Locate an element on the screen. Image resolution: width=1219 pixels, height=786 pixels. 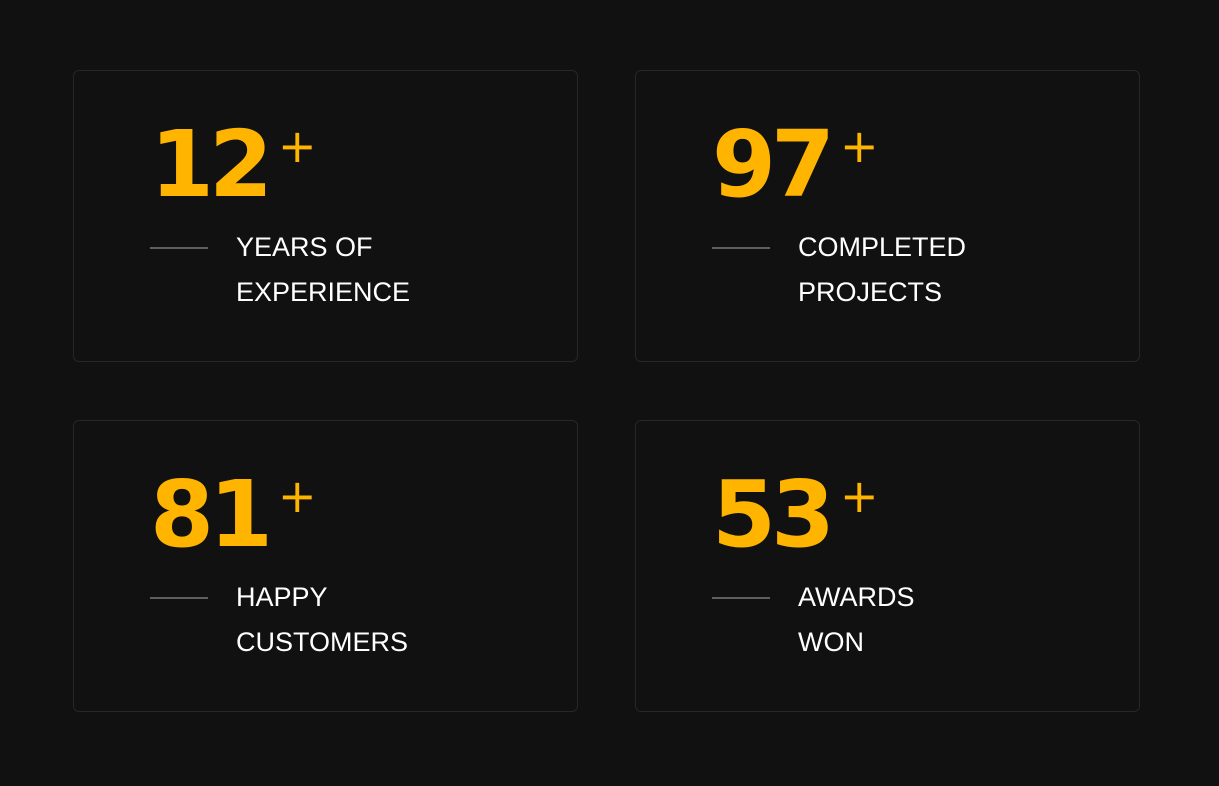
stat-label-line: CUSTOMERS is located at coordinates (322, 642).